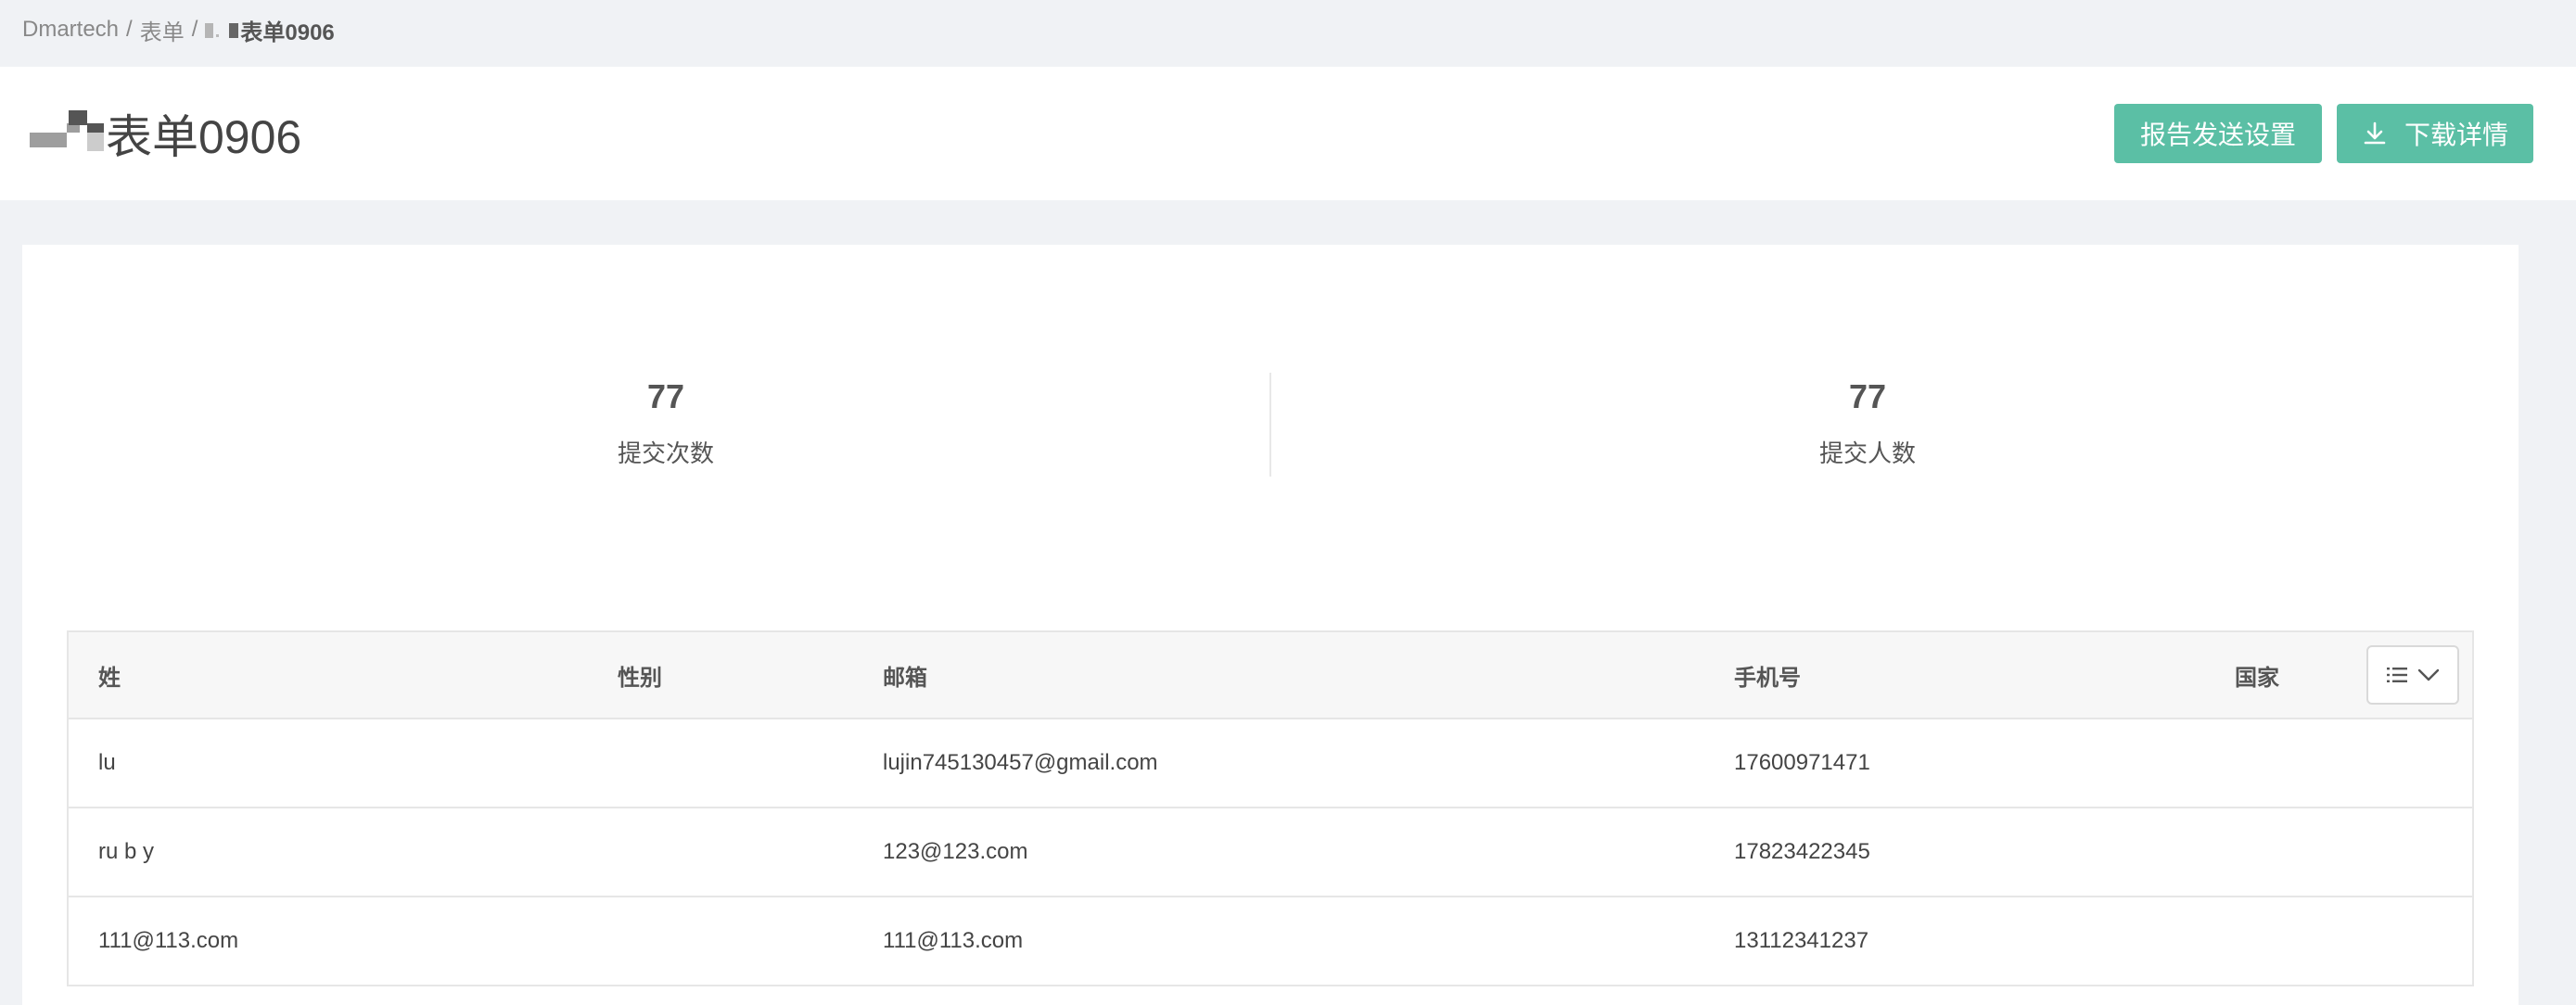  I want to click on download-icon, so click(2375, 133).